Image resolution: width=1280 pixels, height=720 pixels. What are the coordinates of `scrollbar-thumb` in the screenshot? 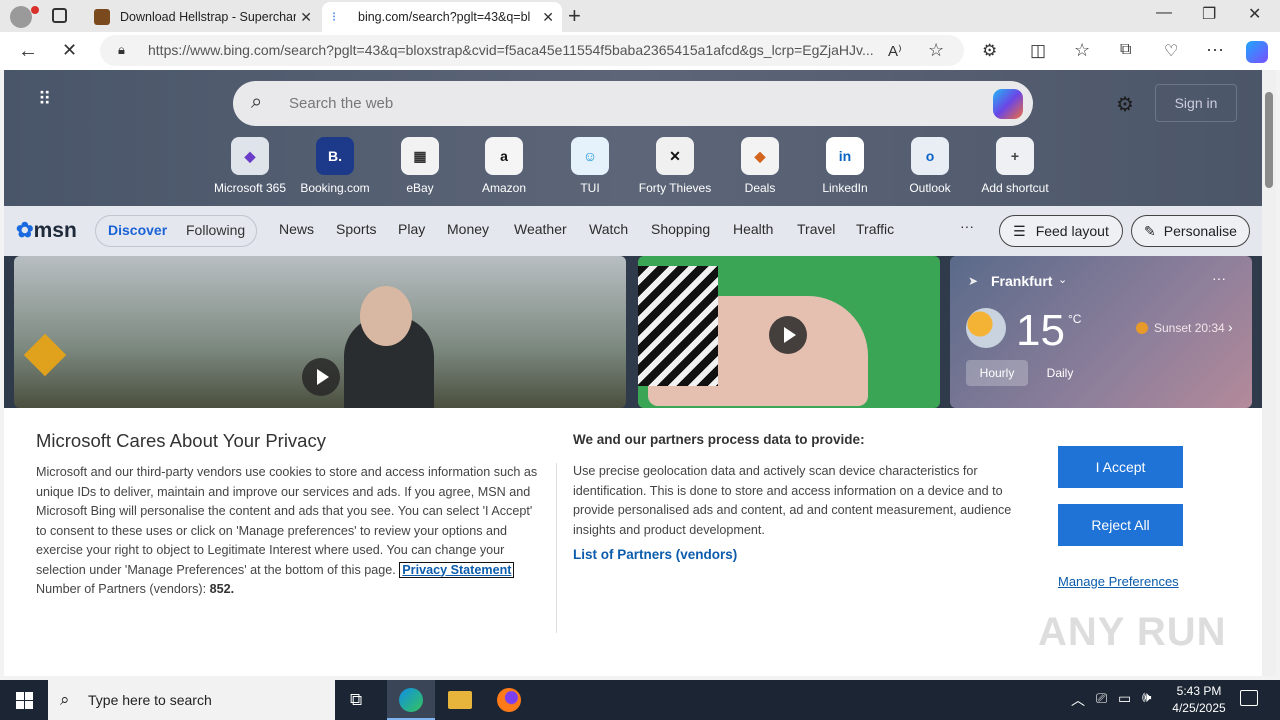 It's located at (1269, 140).